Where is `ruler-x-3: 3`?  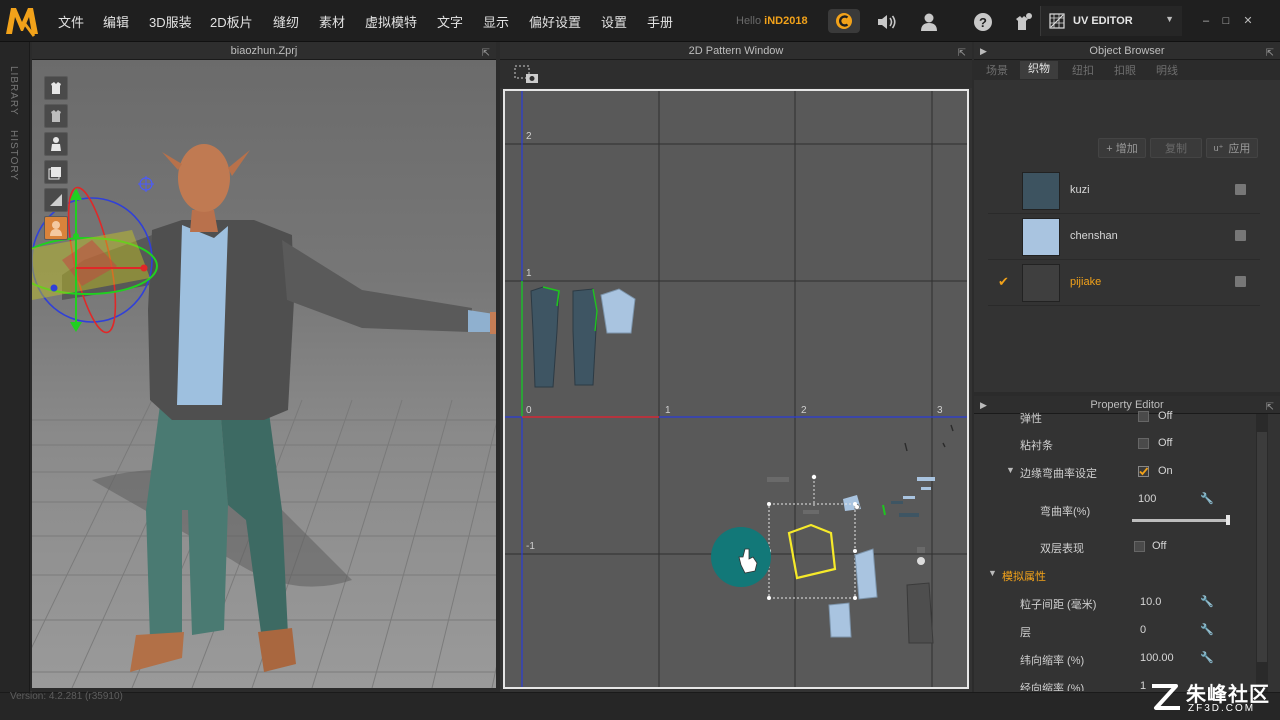 ruler-x-3: 3 is located at coordinates (940, 410).